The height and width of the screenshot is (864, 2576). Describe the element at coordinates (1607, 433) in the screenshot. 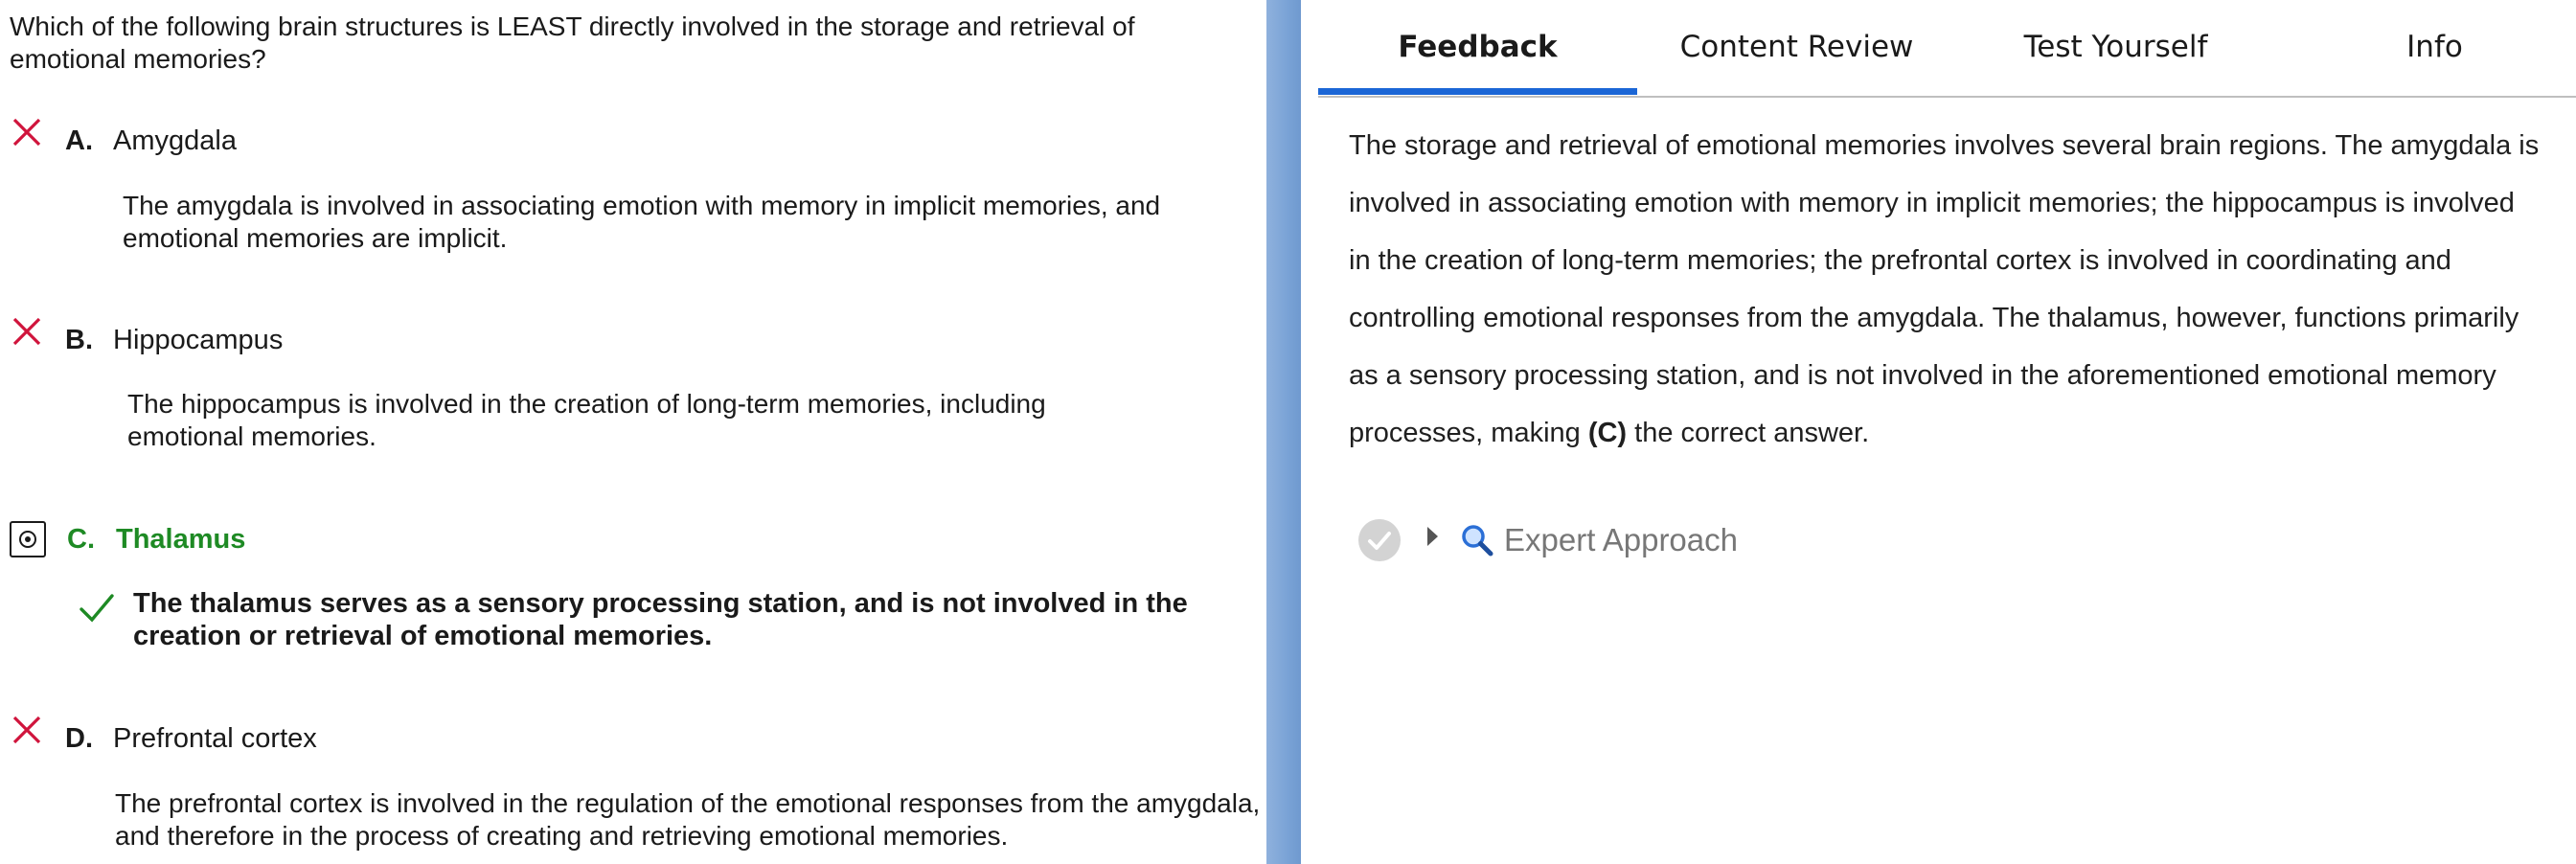

I see `feedback-answer-ref: (C)` at that location.